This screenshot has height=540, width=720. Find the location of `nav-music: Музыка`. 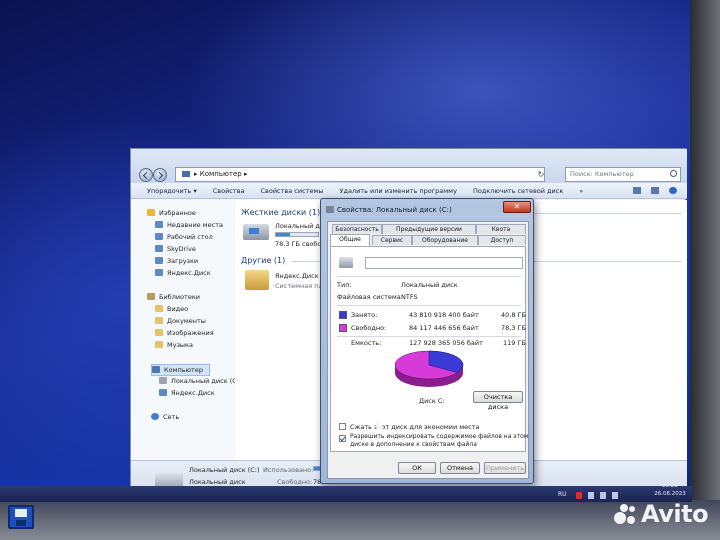

nav-music: Музыка is located at coordinates (174, 345).